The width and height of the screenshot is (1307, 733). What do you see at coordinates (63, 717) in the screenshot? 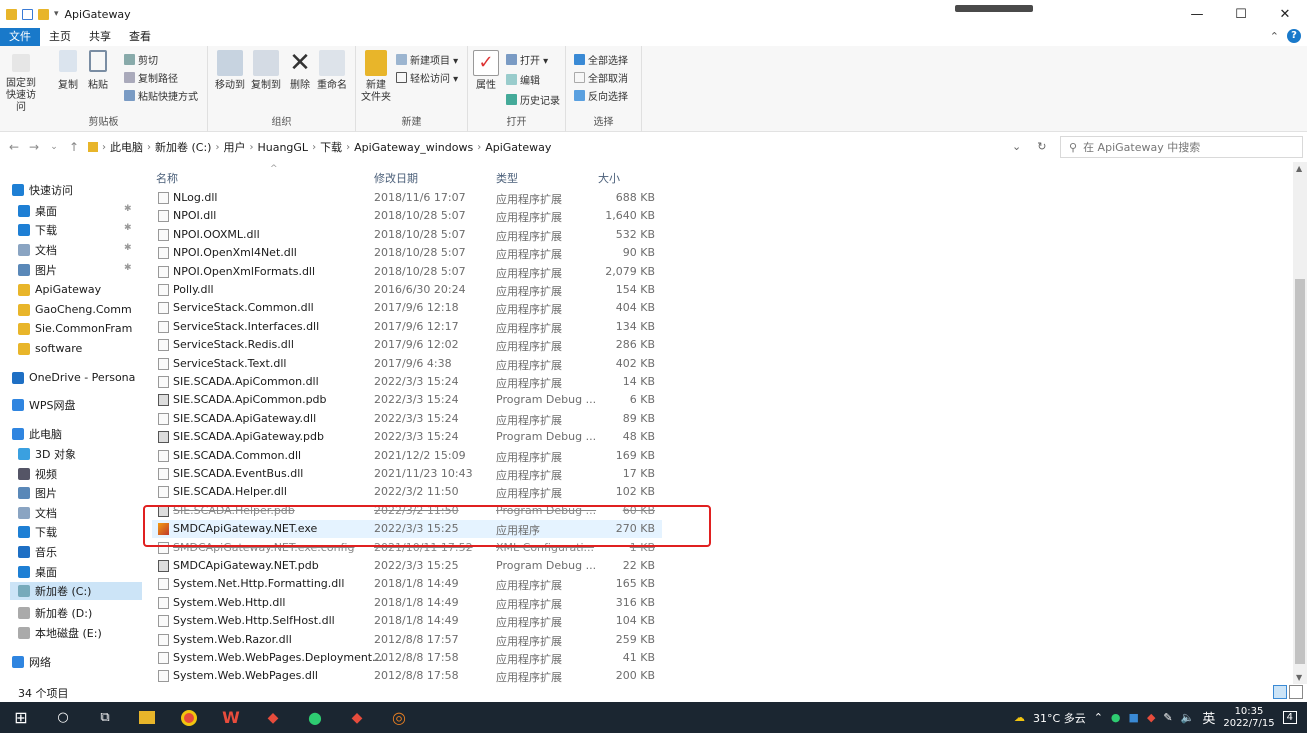
I see `search-icon: ○` at bounding box center [63, 717].